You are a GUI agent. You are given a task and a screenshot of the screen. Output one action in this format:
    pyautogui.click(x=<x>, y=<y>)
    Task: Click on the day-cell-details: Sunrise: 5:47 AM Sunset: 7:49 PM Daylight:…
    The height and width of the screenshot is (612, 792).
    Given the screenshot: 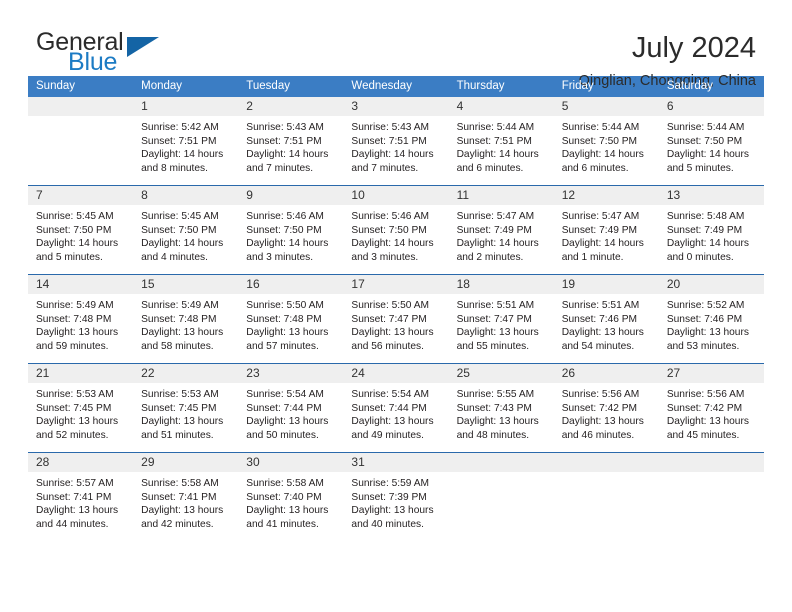 What is the action you would take?
    pyautogui.click(x=606, y=234)
    